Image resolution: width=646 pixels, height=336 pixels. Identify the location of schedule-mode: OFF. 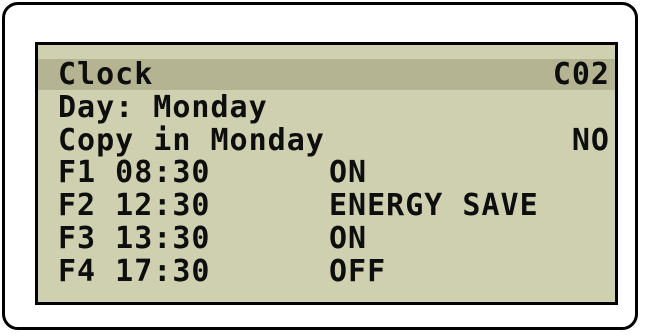
(358, 271).